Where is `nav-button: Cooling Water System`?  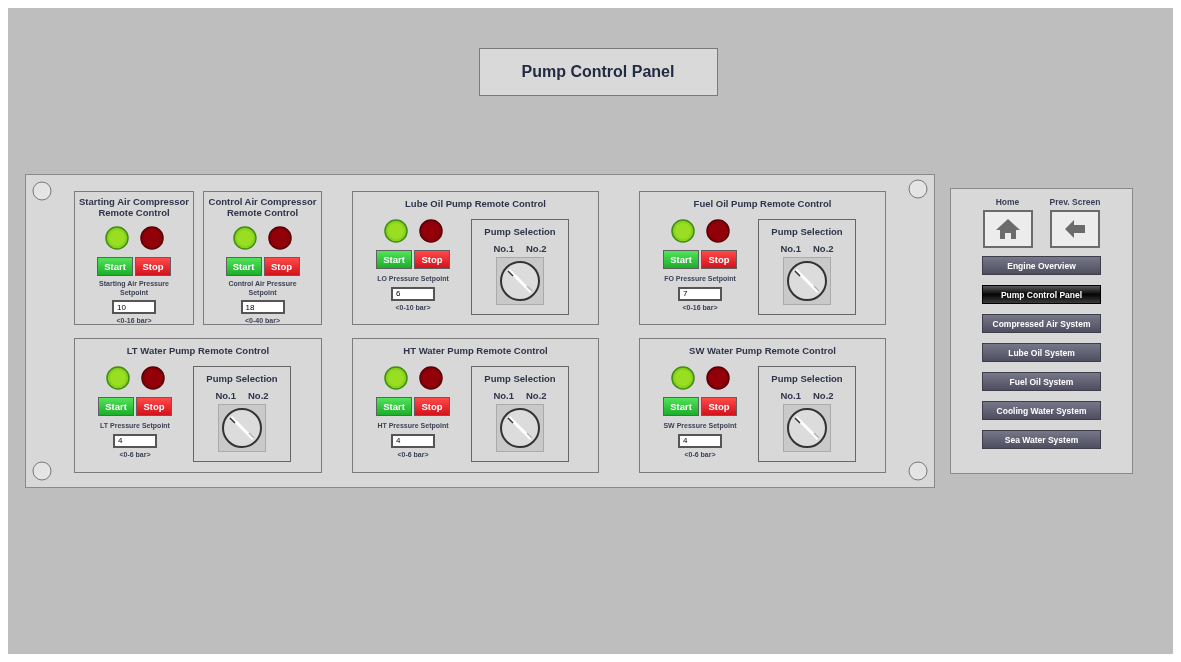
nav-button: Cooling Water System is located at coordinates (1041, 410).